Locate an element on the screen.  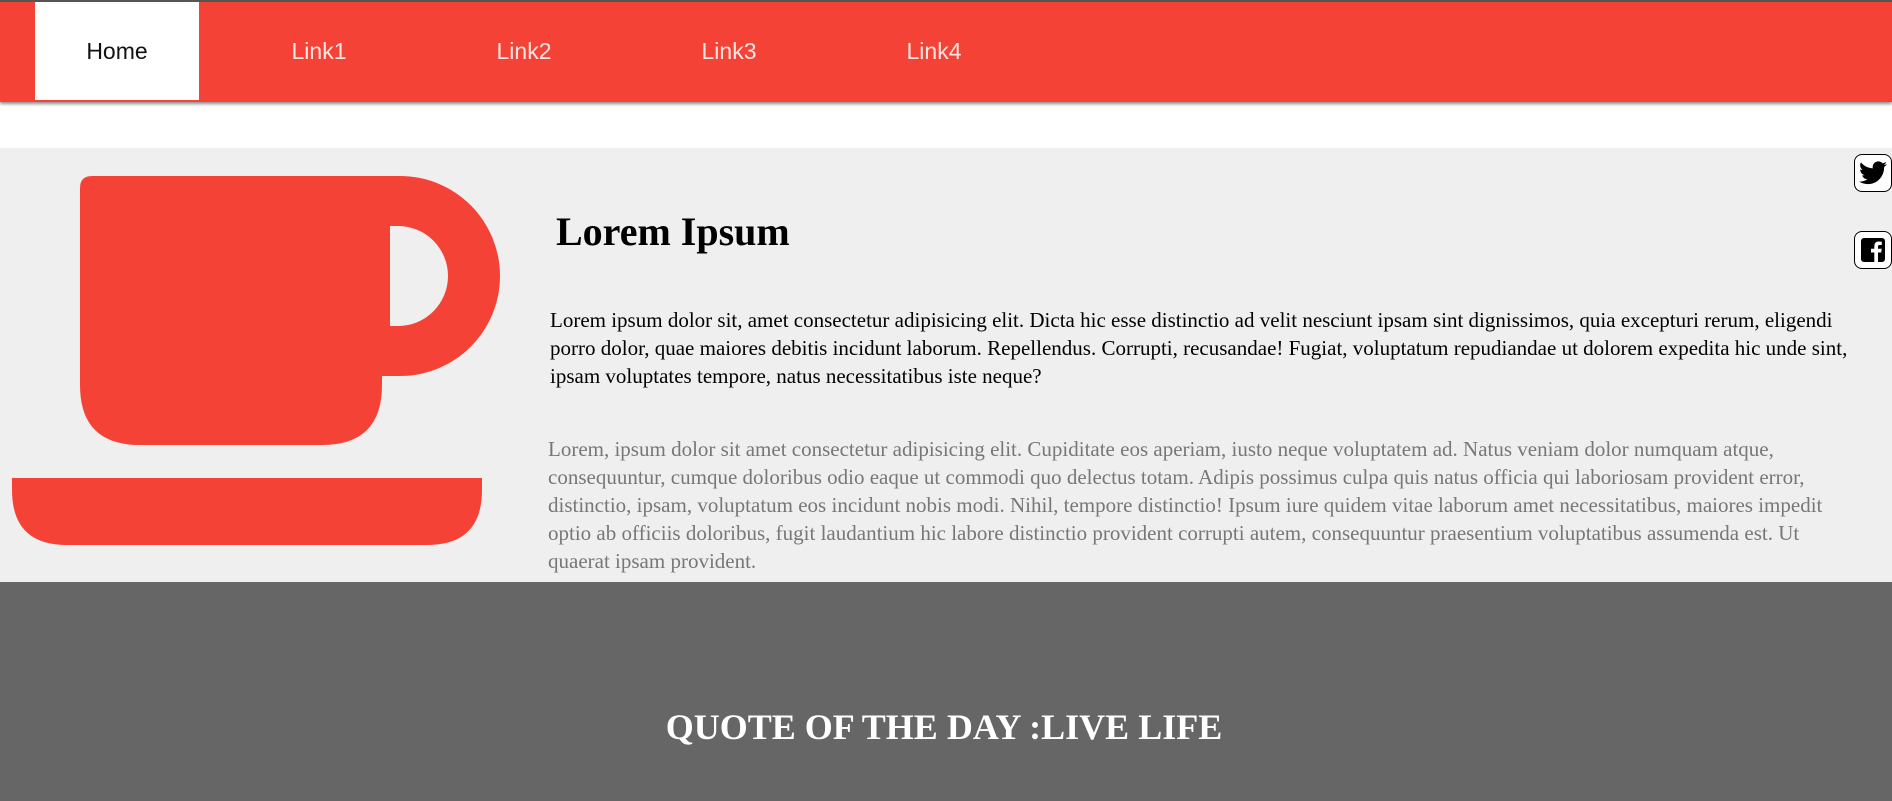
facebook-icon is located at coordinates (1873, 250).